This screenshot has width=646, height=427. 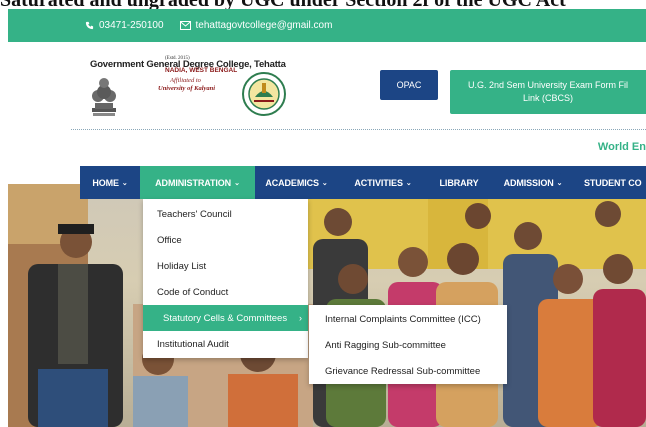 I want to click on menu-item-label: Statutory Cells & Committees, so click(x=225, y=318).